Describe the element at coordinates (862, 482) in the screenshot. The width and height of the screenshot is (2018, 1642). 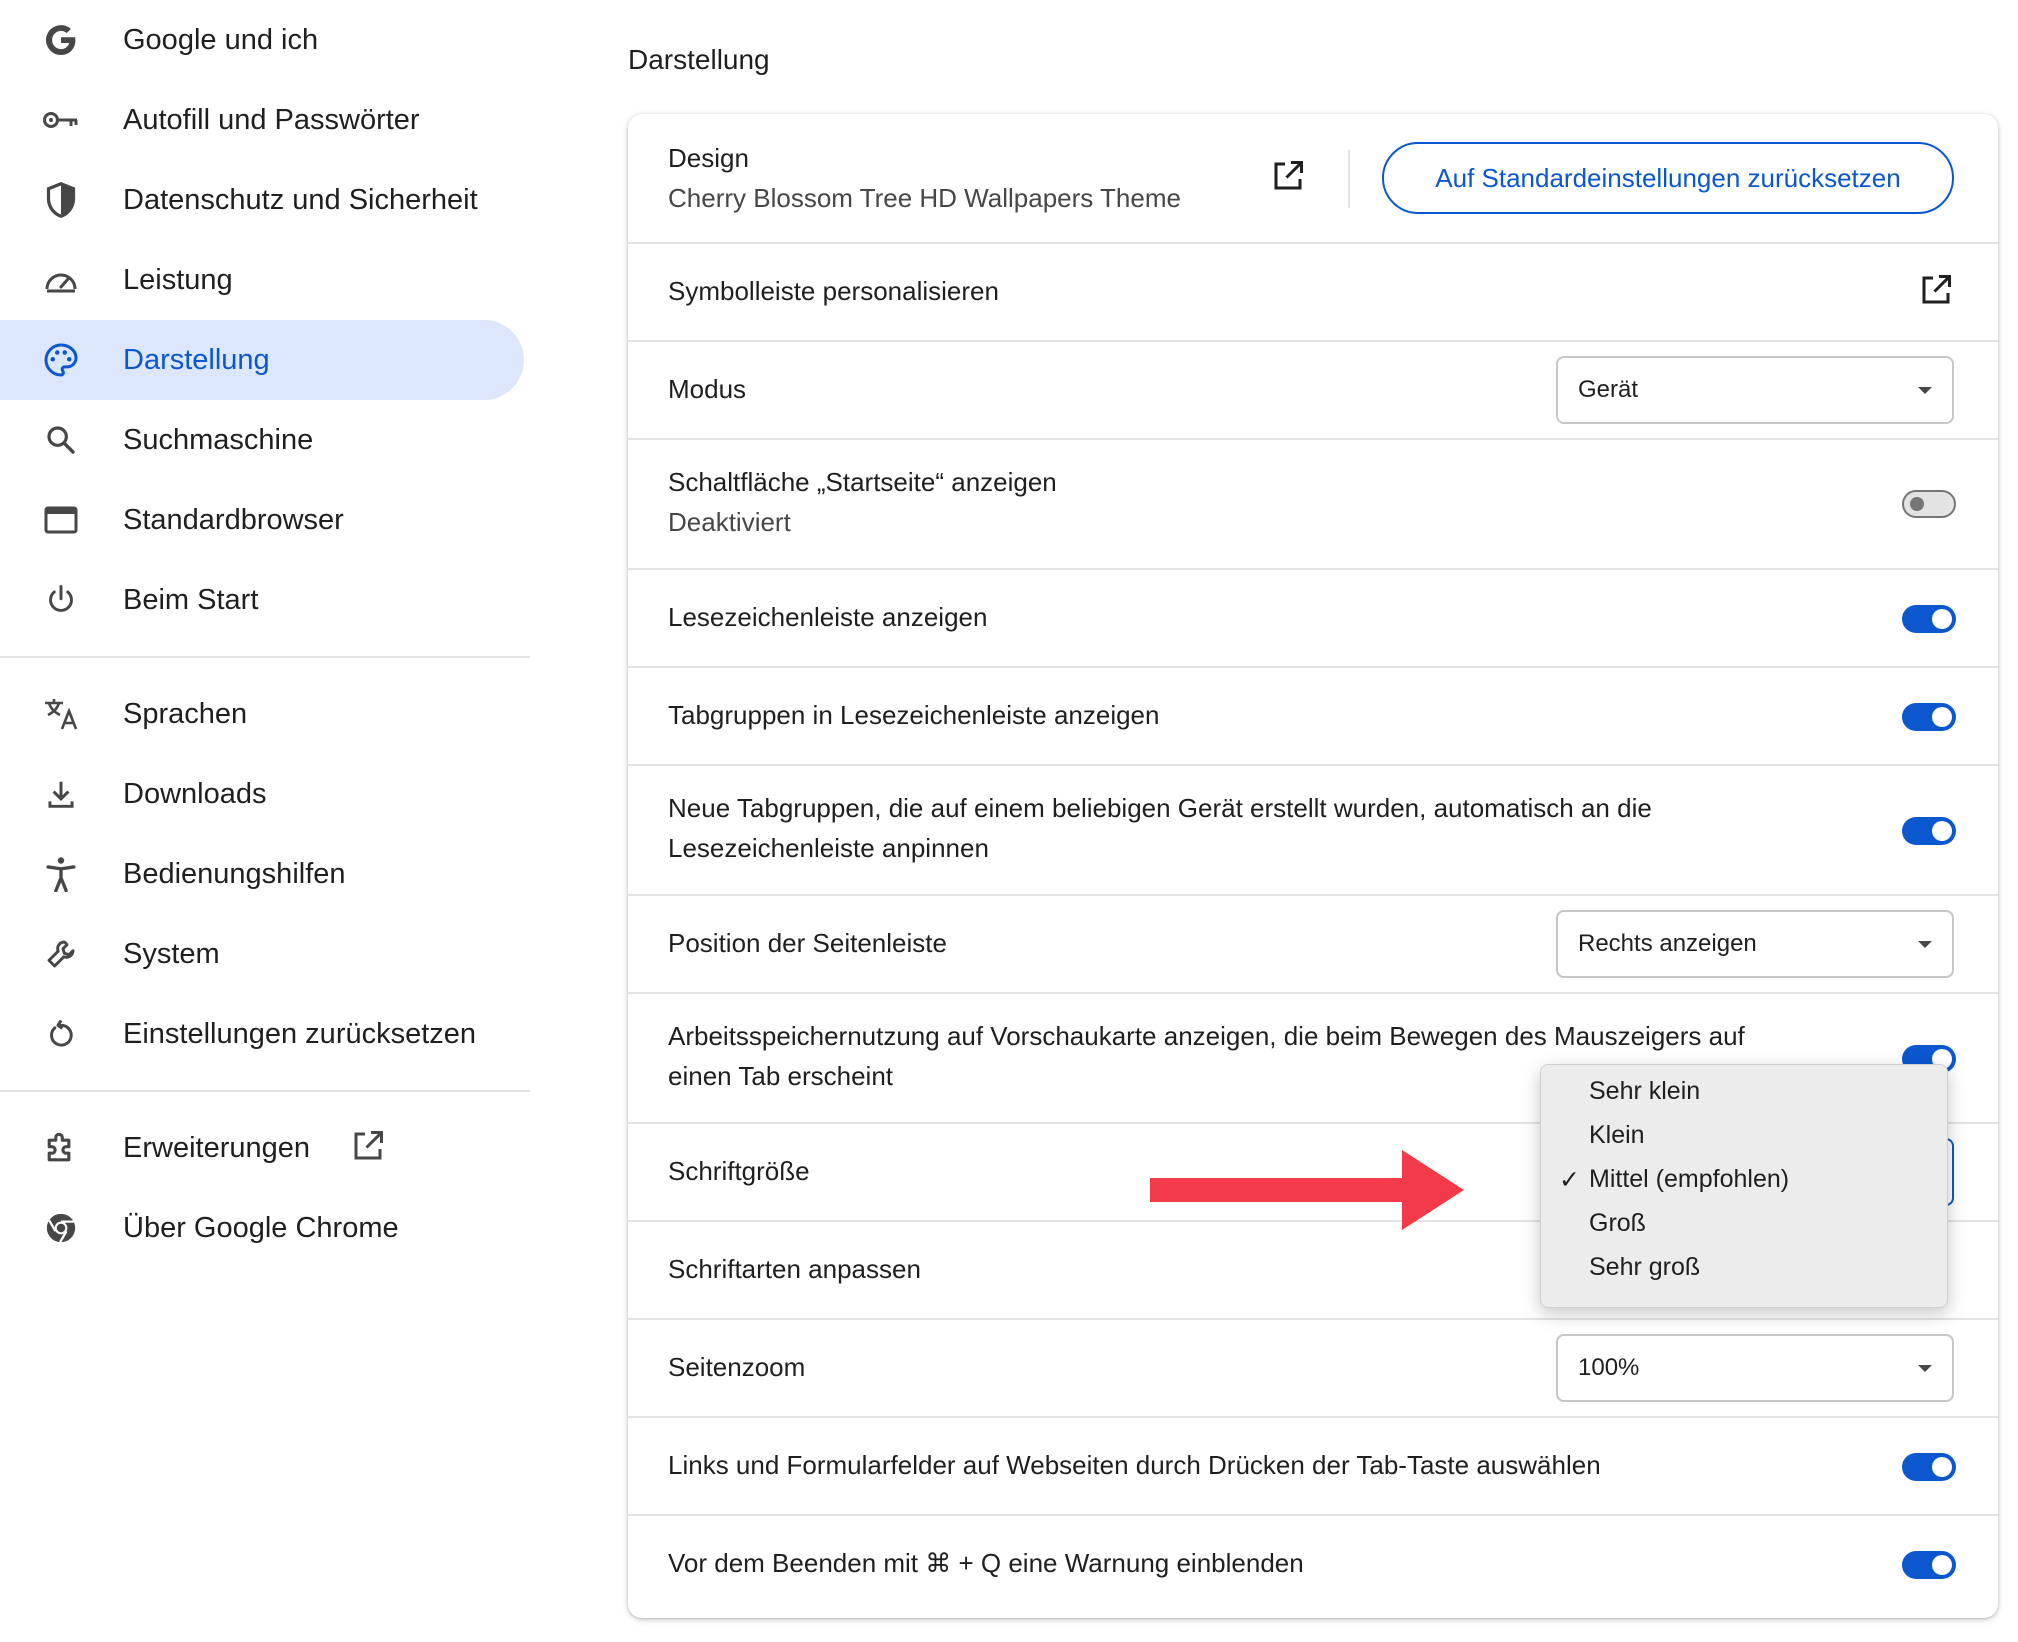
I see `home-button-label: Schaltfläche „Startseite“ anzeigen` at that location.